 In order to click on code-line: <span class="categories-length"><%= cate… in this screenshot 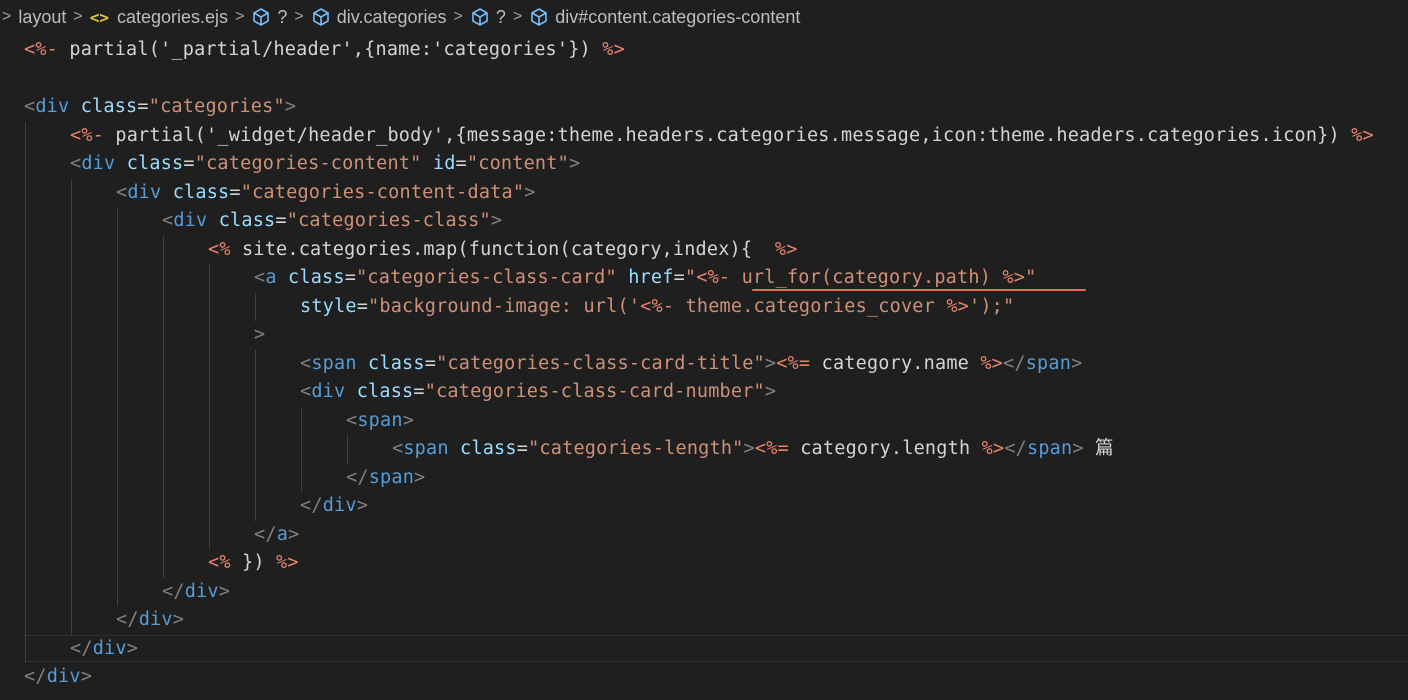, I will do `click(753, 449)`.